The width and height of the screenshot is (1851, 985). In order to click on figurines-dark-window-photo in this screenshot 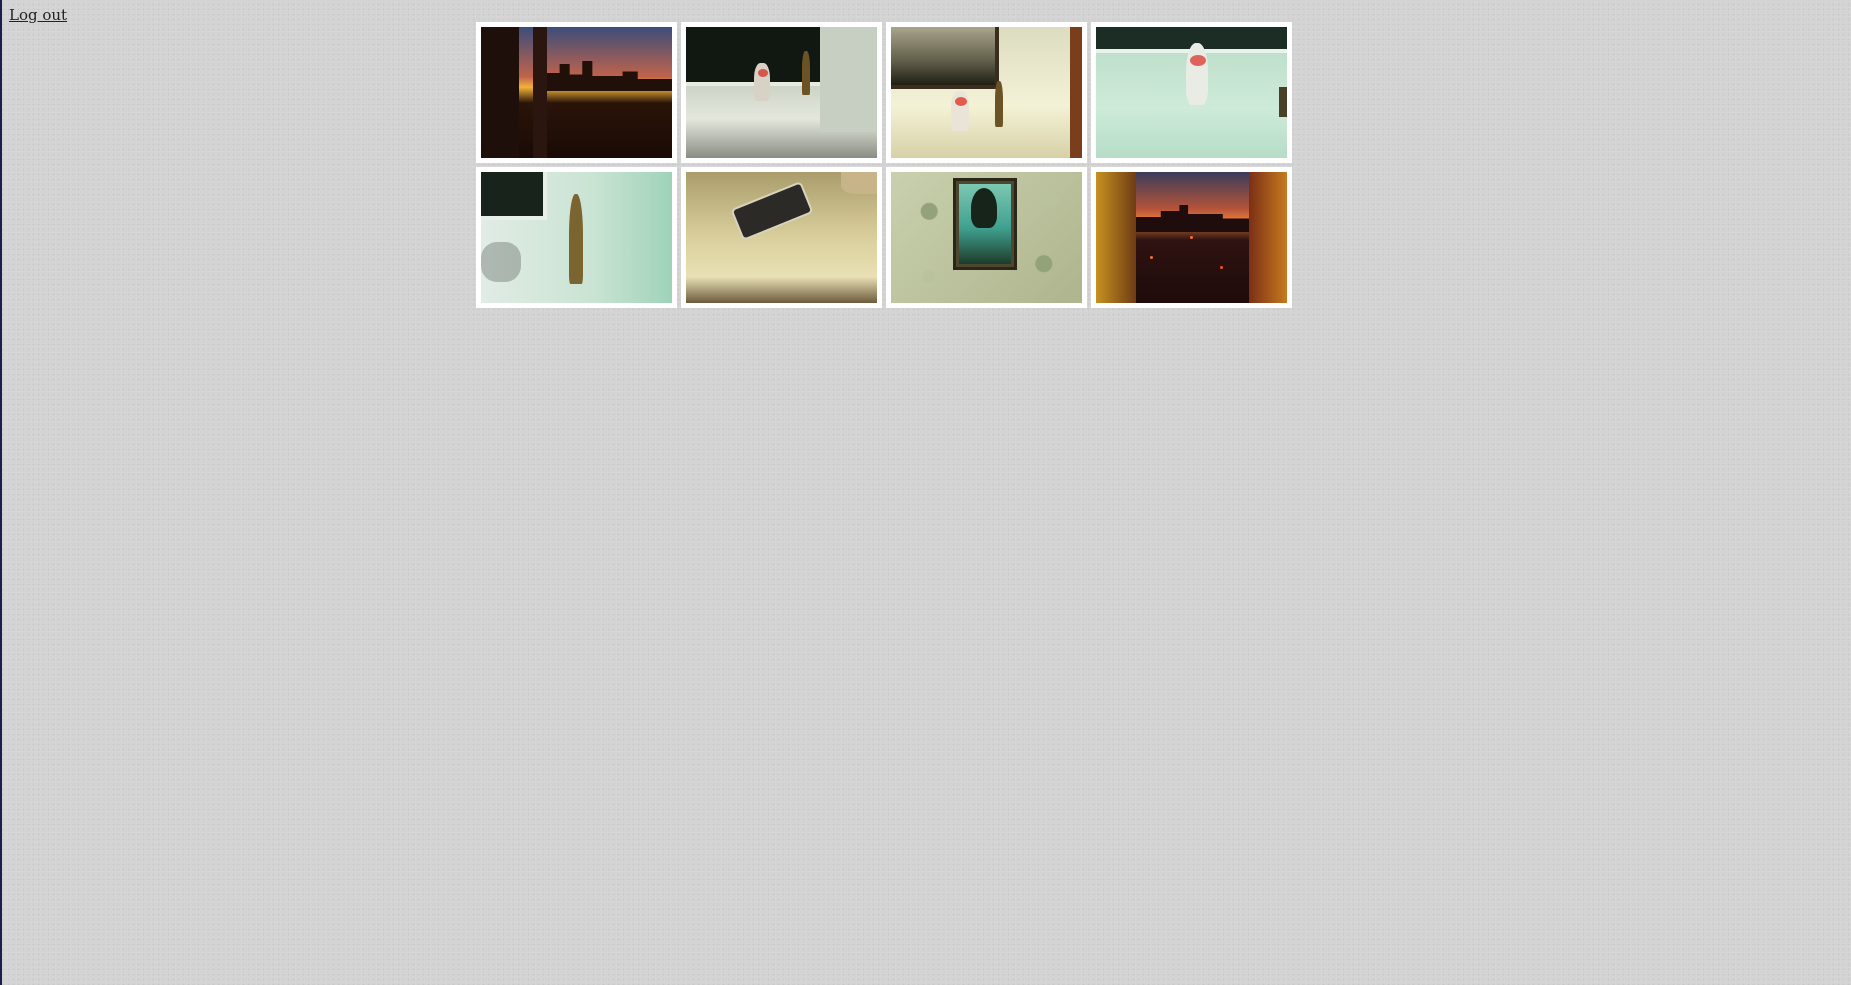, I will do `click(781, 92)`.